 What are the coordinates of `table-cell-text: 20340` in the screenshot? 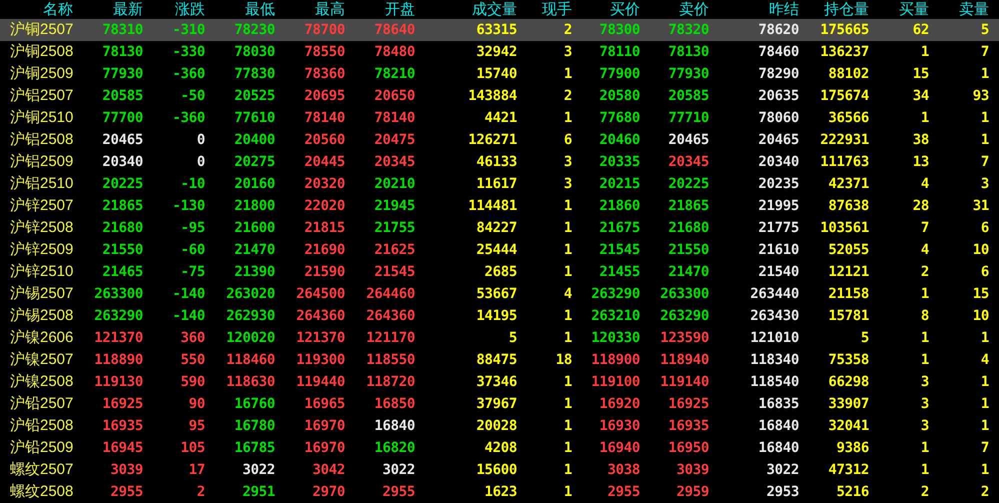 It's located at (122, 162).